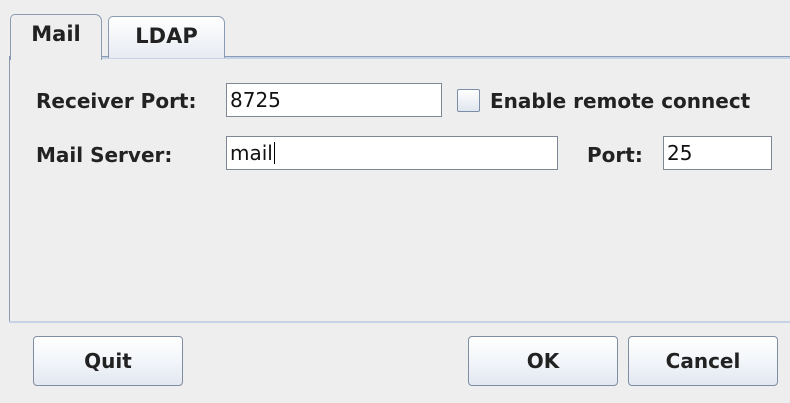 The image size is (790, 403). What do you see at coordinates (615, 155) in the screenshot?
I see `port-label: Port:` at bounding box center [615, 155].